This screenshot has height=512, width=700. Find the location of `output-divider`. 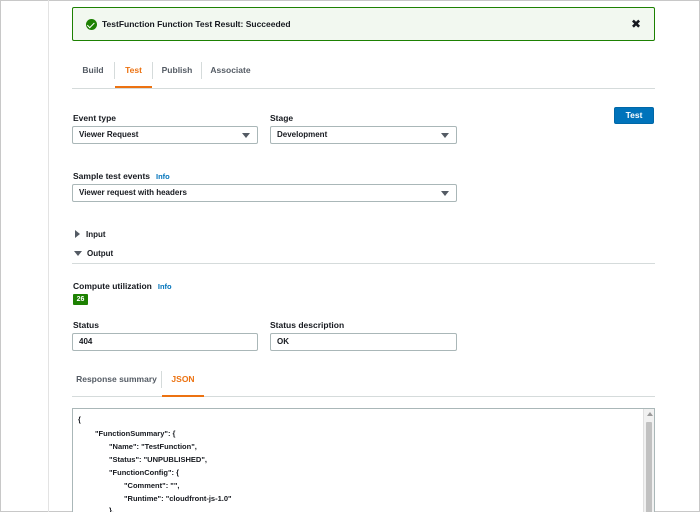

output-divider is located at coordinates (363, 263).